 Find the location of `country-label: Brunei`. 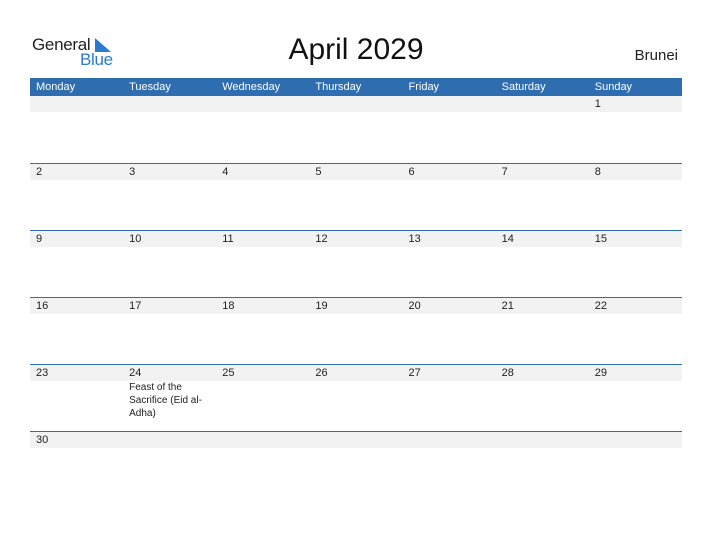

country-label: Brunei is located at coordinates (656, 55).